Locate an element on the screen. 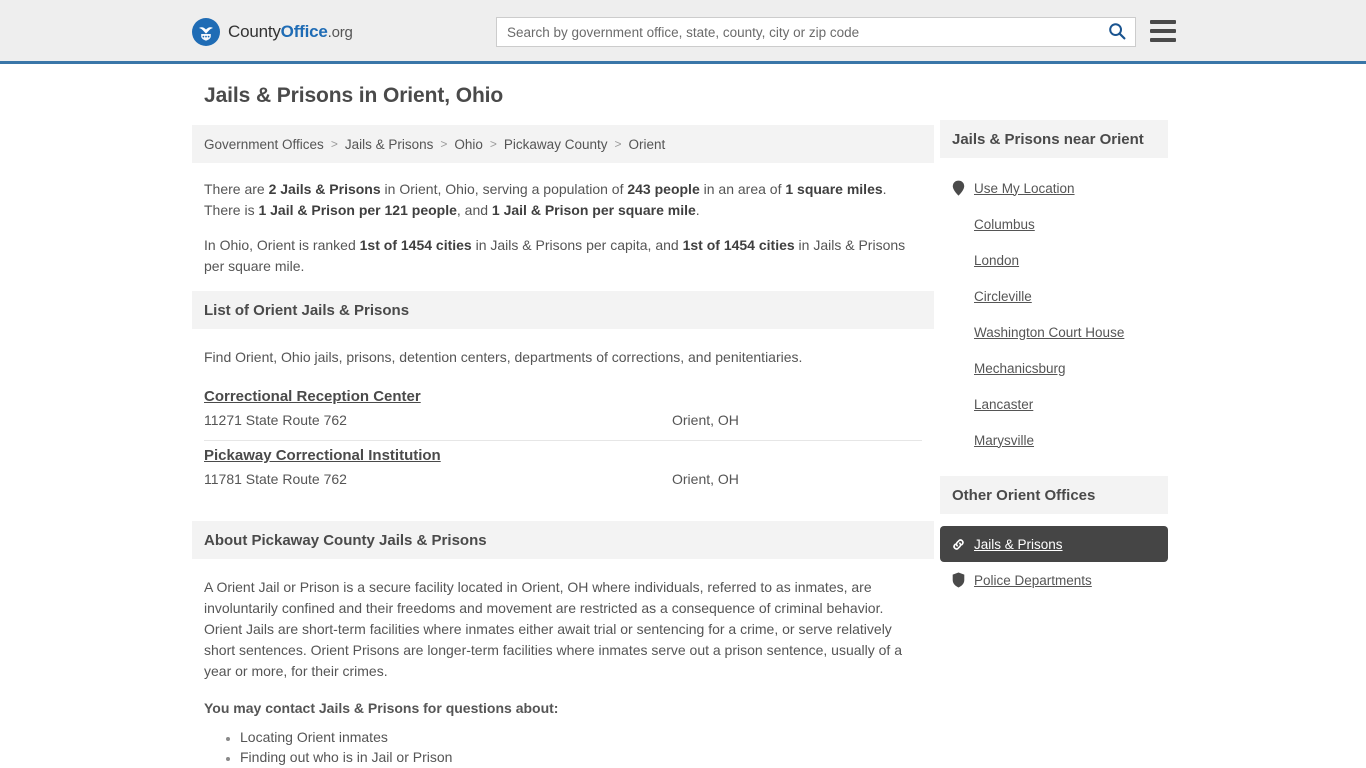 This screenshot has height=768, width=1366. listing-details: 11271 State Route 762 Orient, OH is located at coordinates (563, 420).